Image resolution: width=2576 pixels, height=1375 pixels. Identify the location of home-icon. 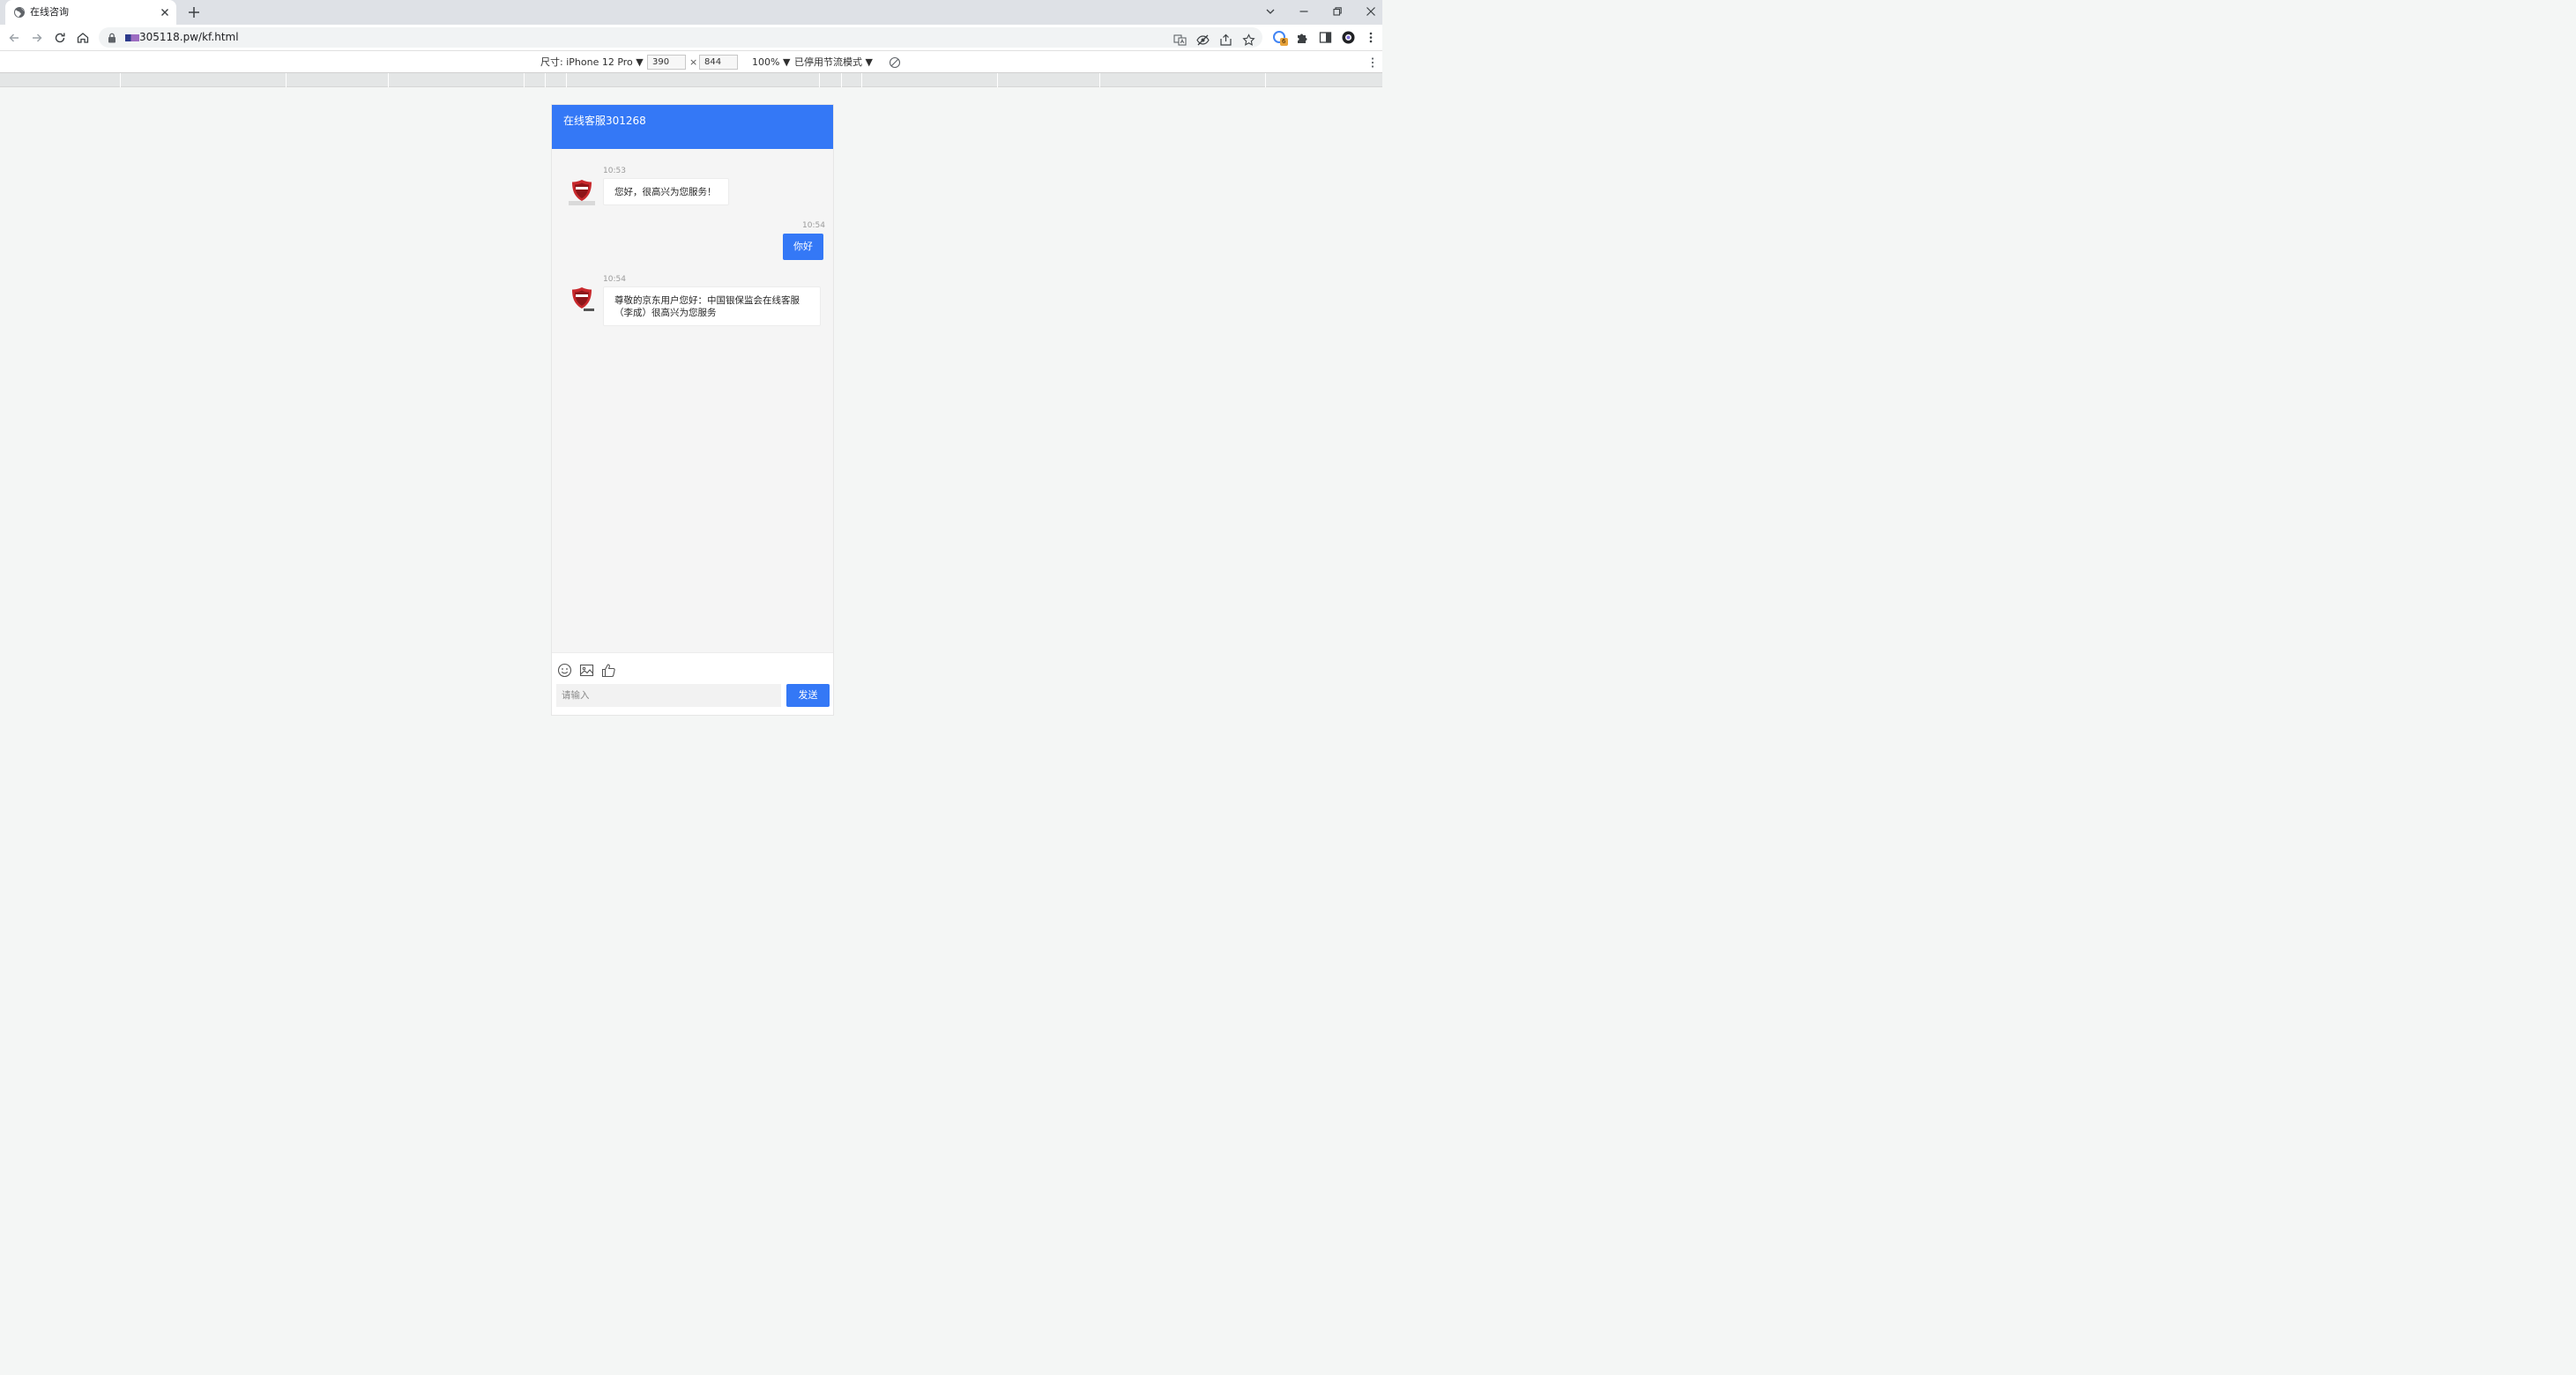
(83, 38).